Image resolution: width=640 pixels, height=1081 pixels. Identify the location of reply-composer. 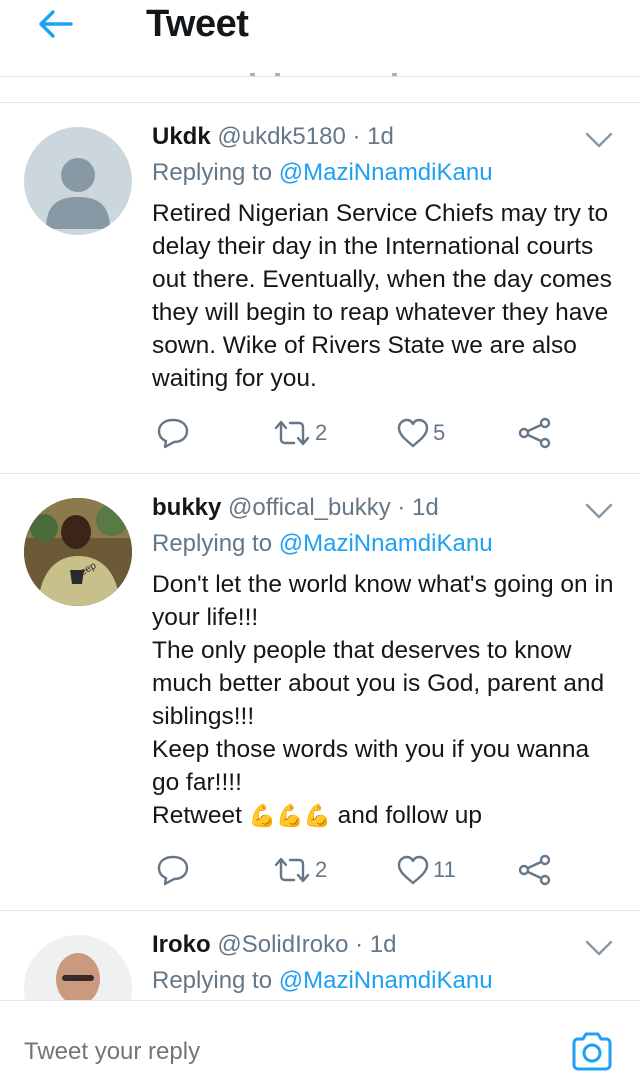
(320, 1040).